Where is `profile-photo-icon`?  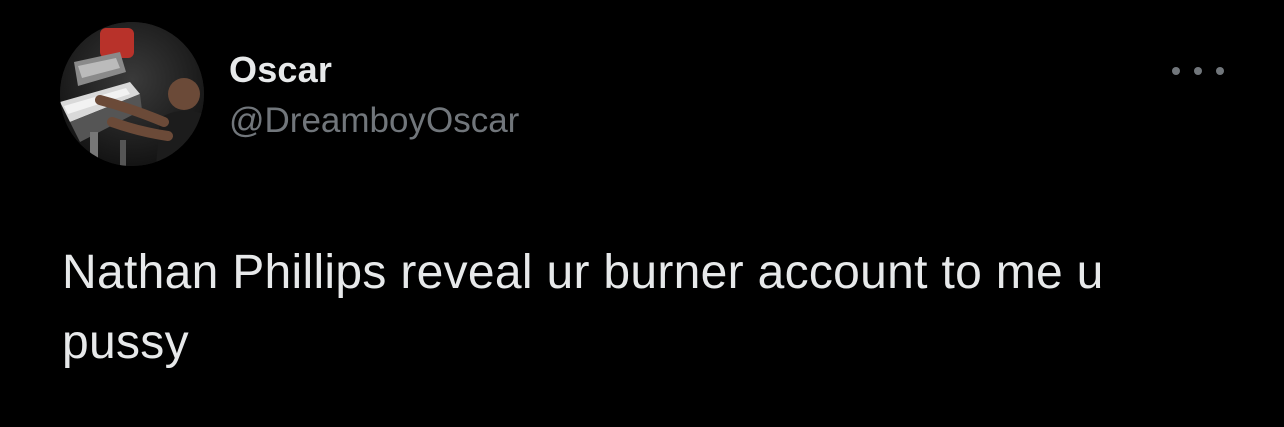
profile-photo-icon is located at coordinates (132, 94).